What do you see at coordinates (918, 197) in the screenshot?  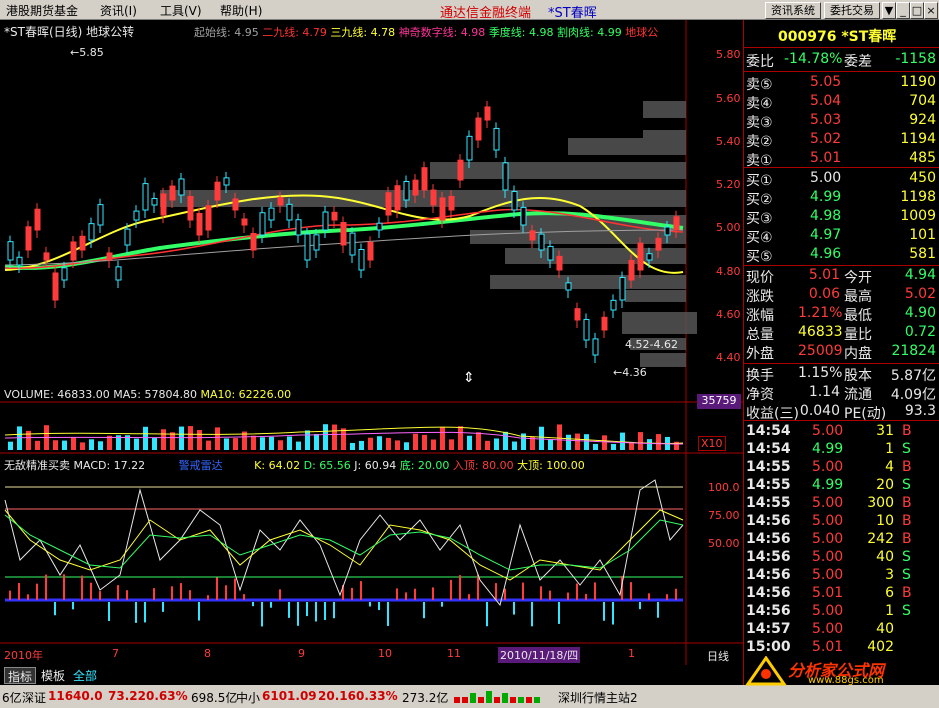 I see `buy-volume: 1198` at bounding box center [918, 197].